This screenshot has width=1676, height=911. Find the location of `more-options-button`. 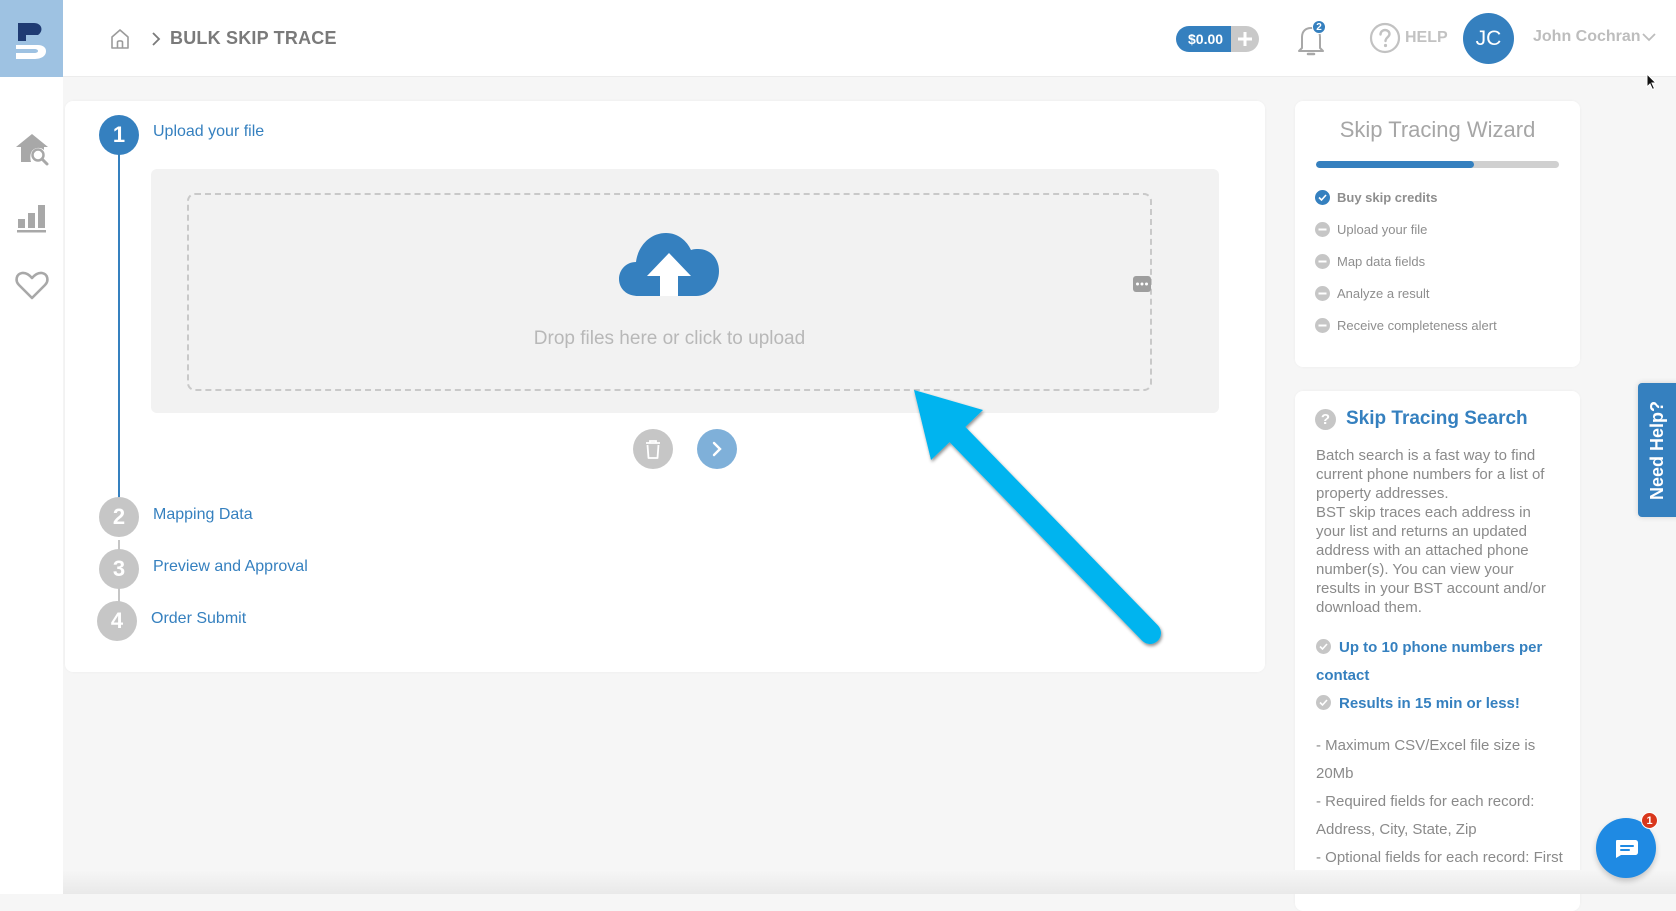

more-options-button is located at coordinates (1142, 284).